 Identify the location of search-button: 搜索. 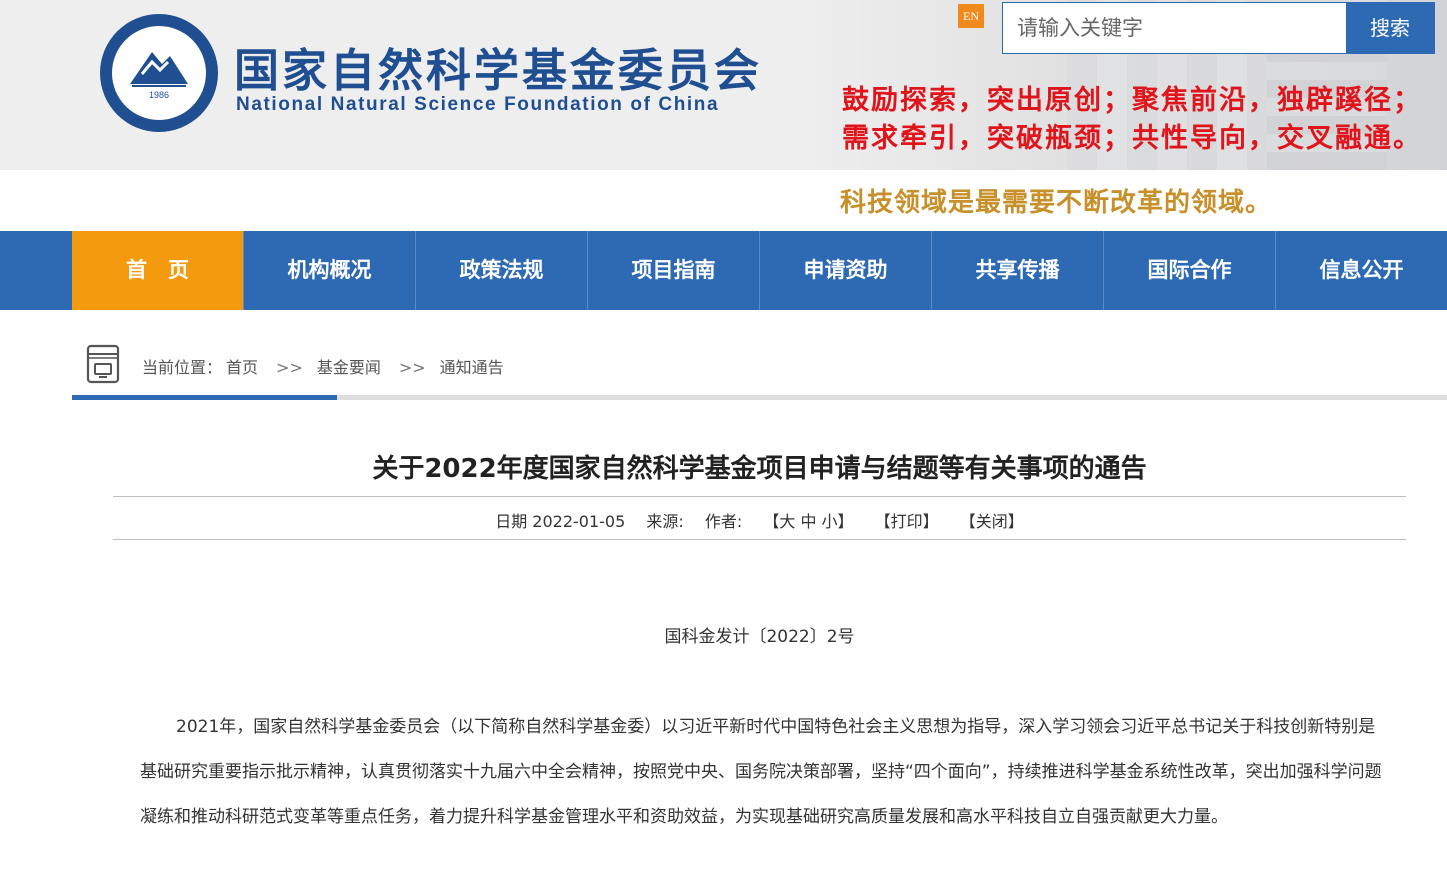
(1390, 28).